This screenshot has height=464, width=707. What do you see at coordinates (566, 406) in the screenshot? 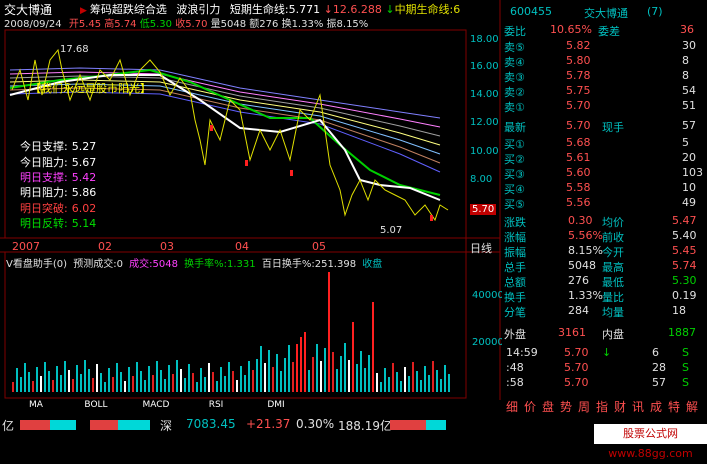
I see `func-tab: 势` at bounding box center [566, 406].